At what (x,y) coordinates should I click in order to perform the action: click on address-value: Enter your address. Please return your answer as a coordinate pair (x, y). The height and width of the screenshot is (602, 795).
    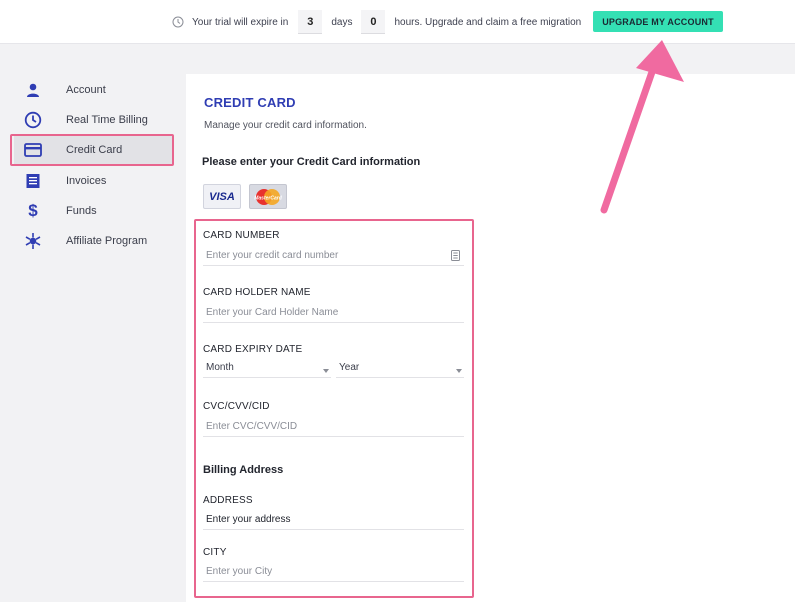
    Looking at the image, I should click on (248, 519).